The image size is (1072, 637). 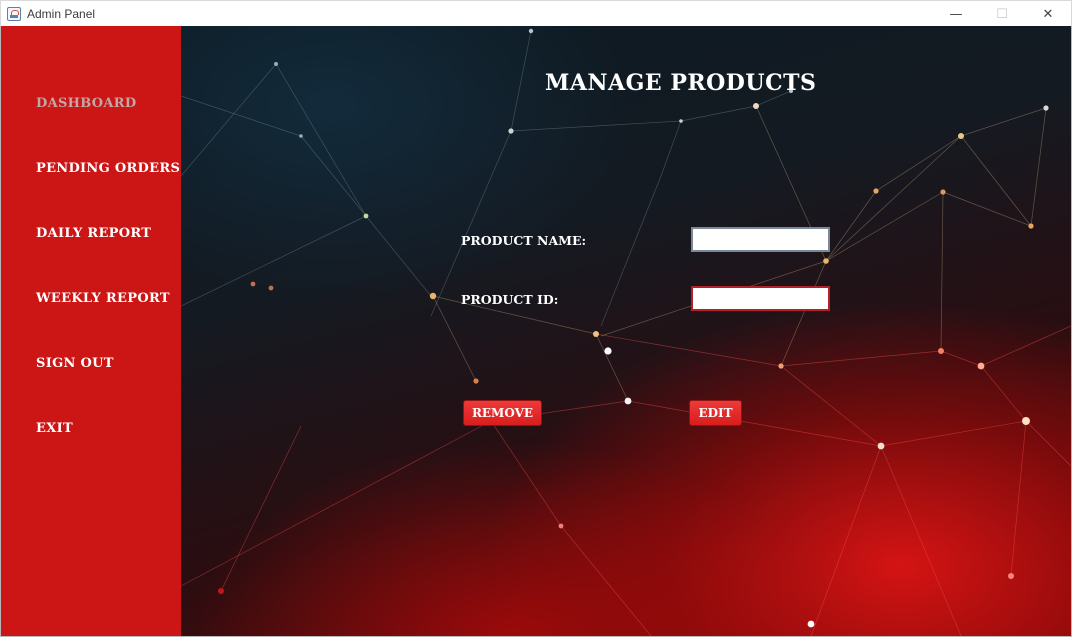 What do you see at coordinates (108, 168) in the screenshot?
I see `sidebar-item-pending-orders: PENDING ORDERS` at bounding box center [108, 168].